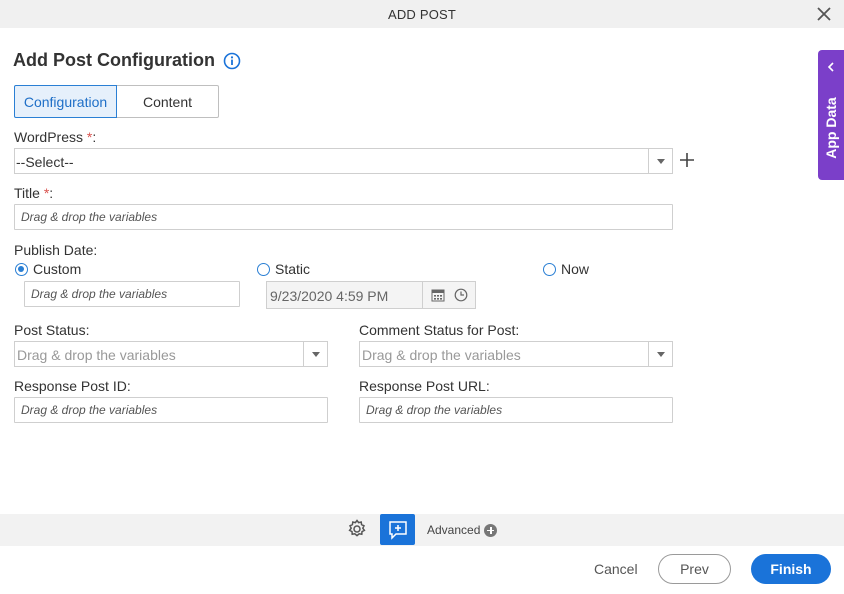 The width and height of the screenshot is (844, 594). Describe the element at coordinates (34, 193) in the screenshot. I see `title-label: Title *:` at that location.